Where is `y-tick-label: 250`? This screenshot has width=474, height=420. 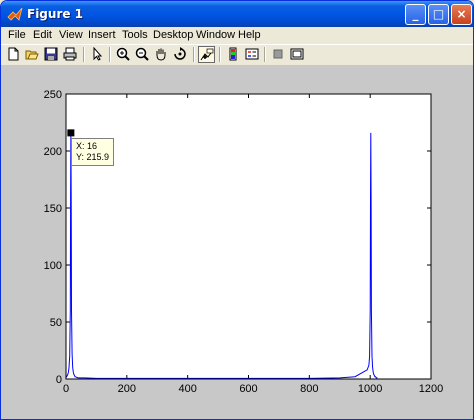
y-tick-label: 250 is located at coordinates (53, 95).